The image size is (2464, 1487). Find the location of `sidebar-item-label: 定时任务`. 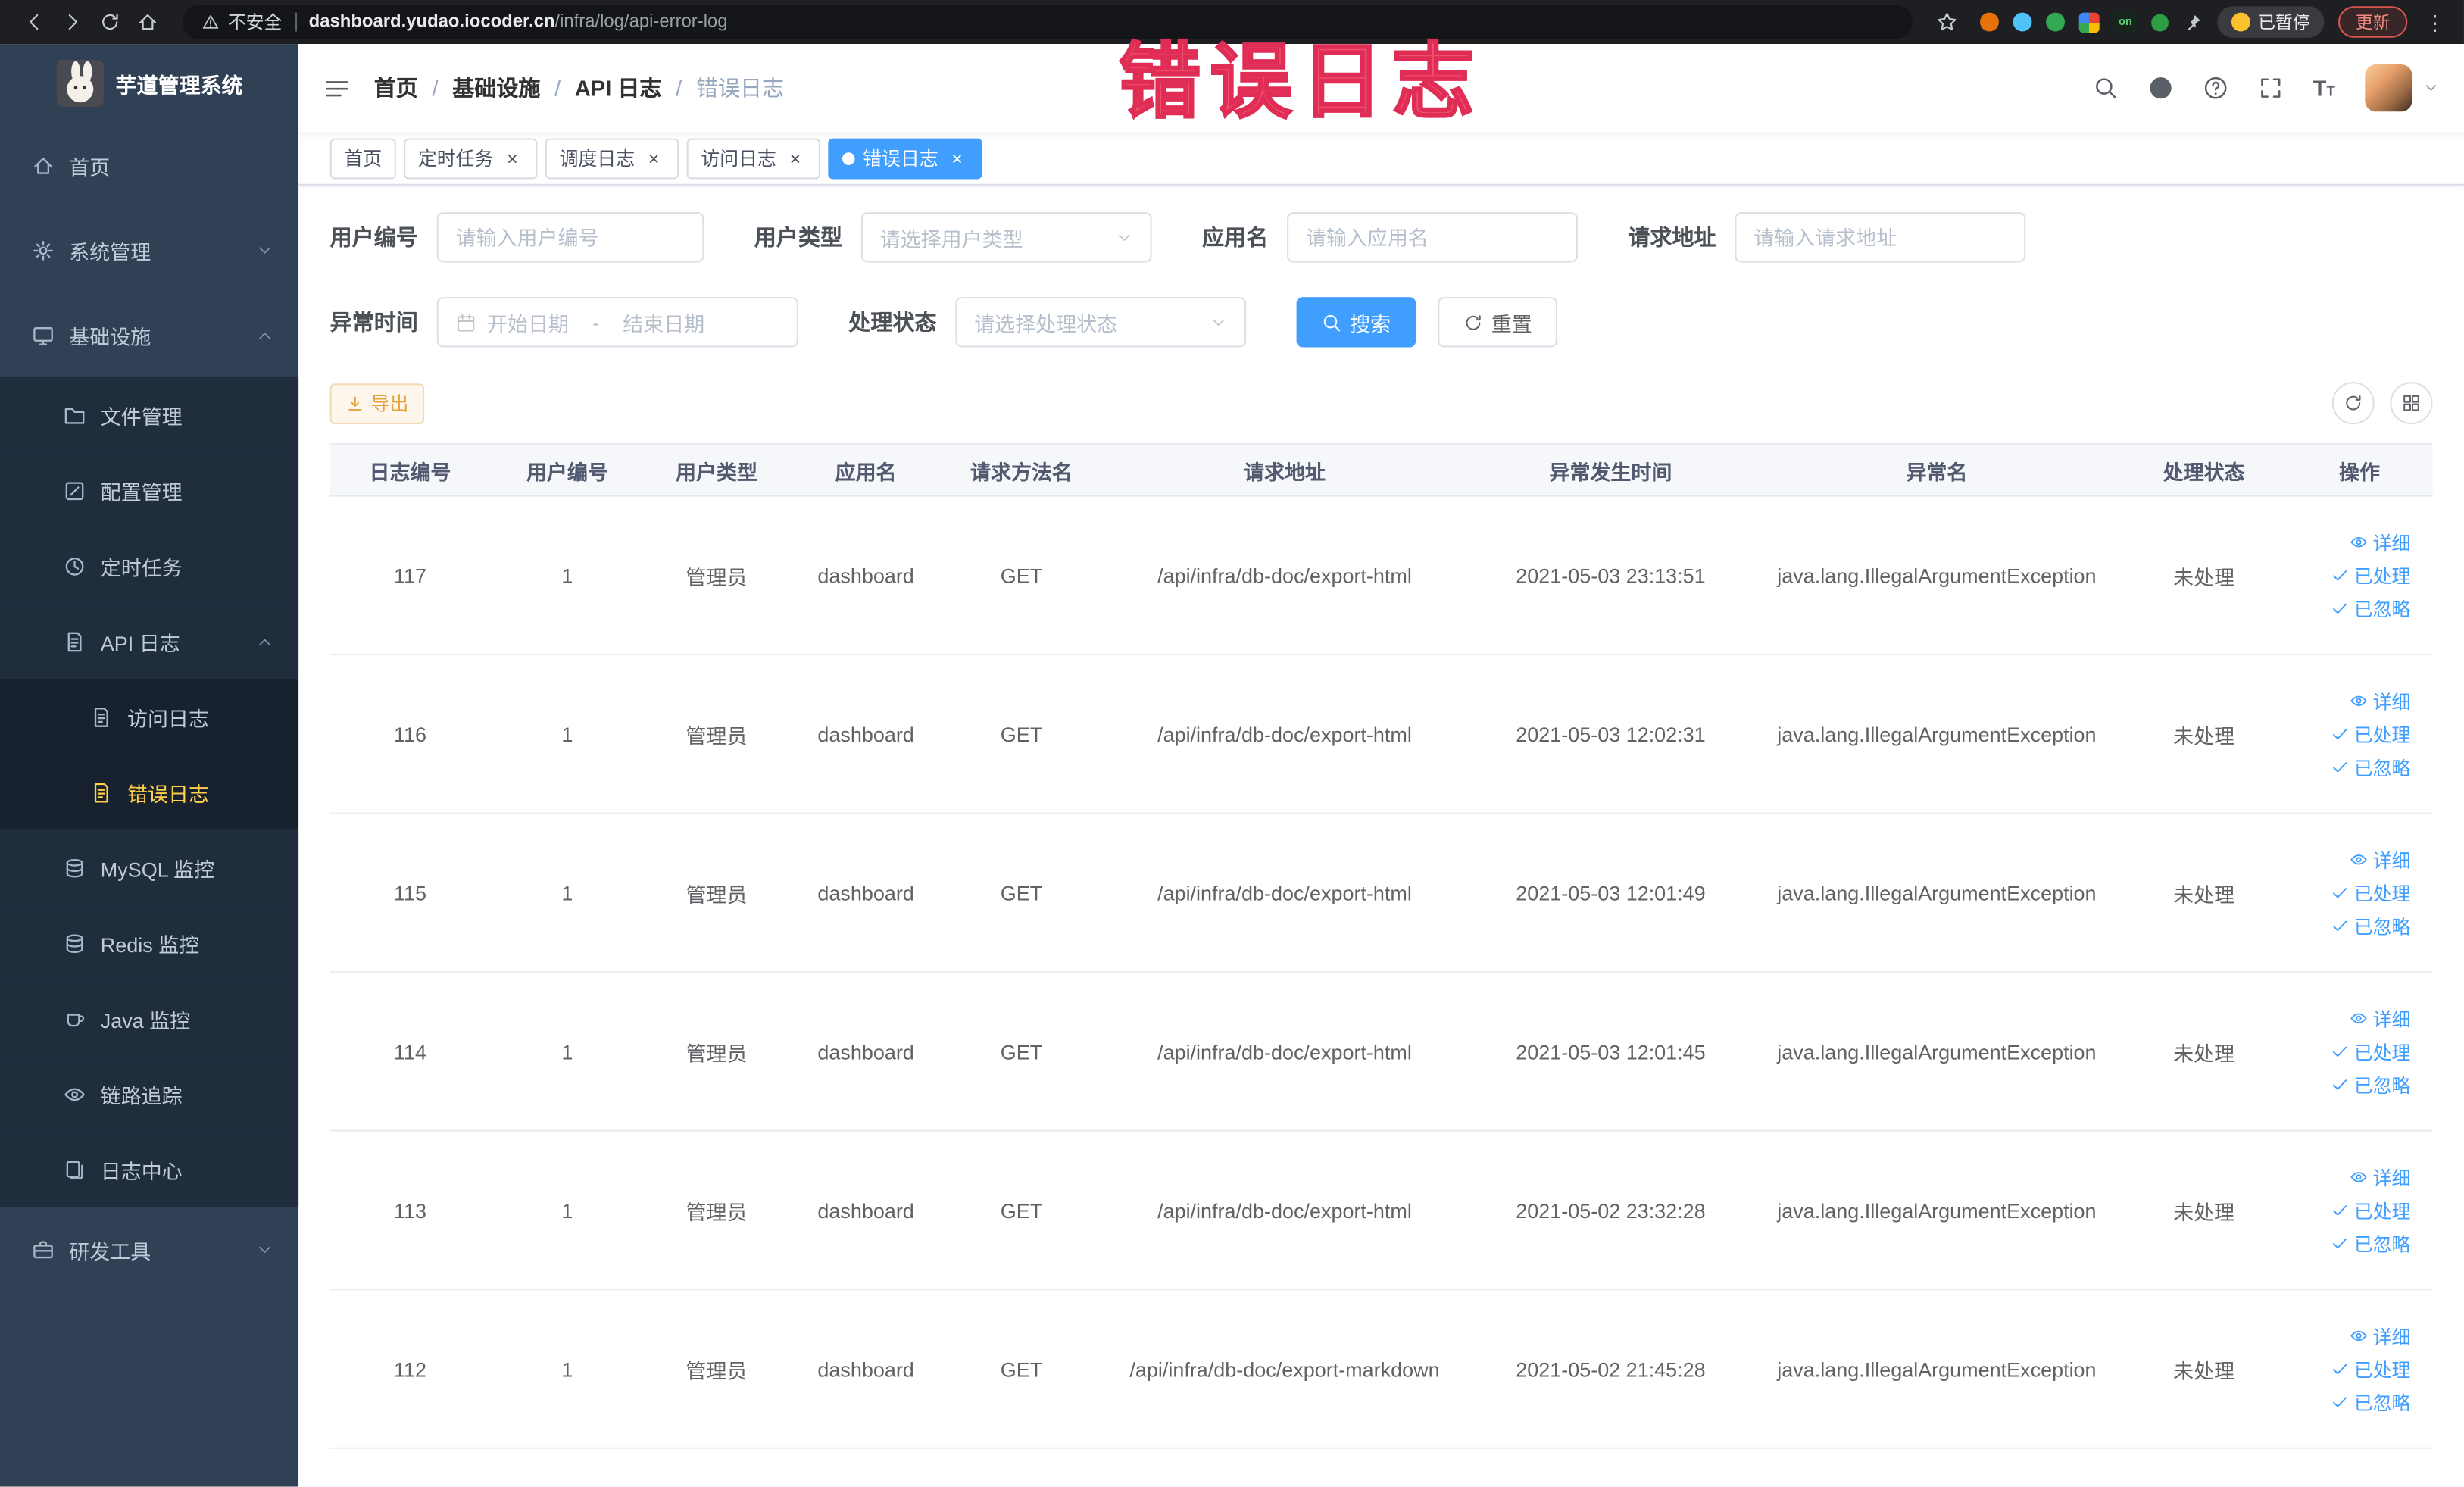

sidebar-item-label: 定时任务 is located at coordinates (141, 567).